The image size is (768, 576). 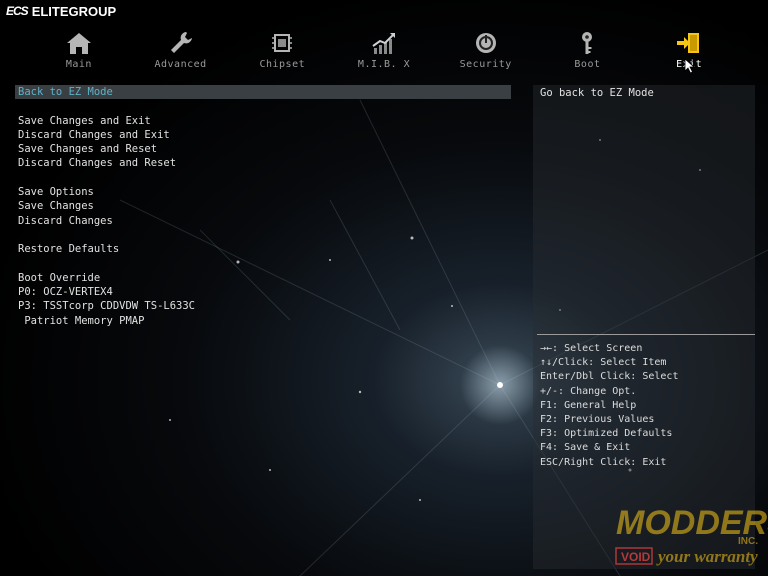 I want to click on tab-security-label: Security, so click(x=485, y=64).